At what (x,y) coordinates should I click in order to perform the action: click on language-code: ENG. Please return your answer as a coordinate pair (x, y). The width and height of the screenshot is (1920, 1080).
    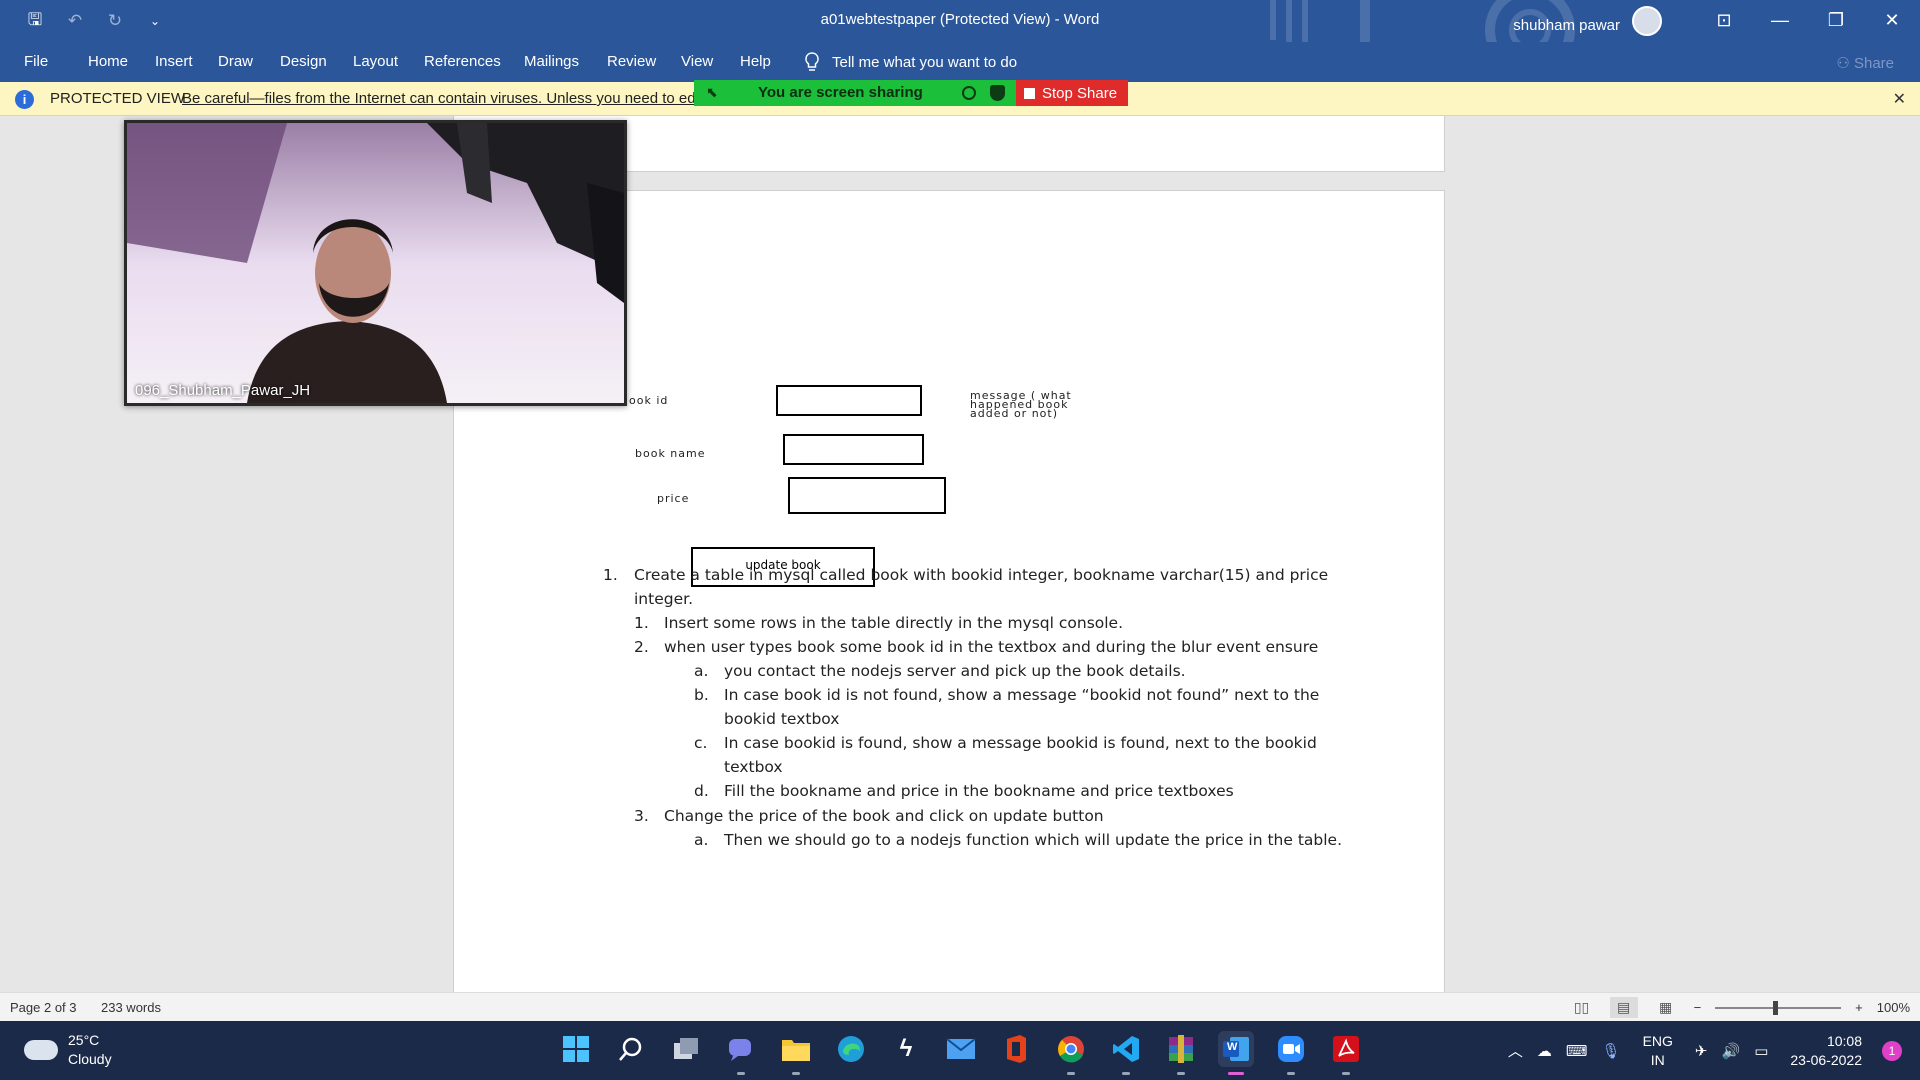
    Looking at the image, I should click on (1657, 1040).